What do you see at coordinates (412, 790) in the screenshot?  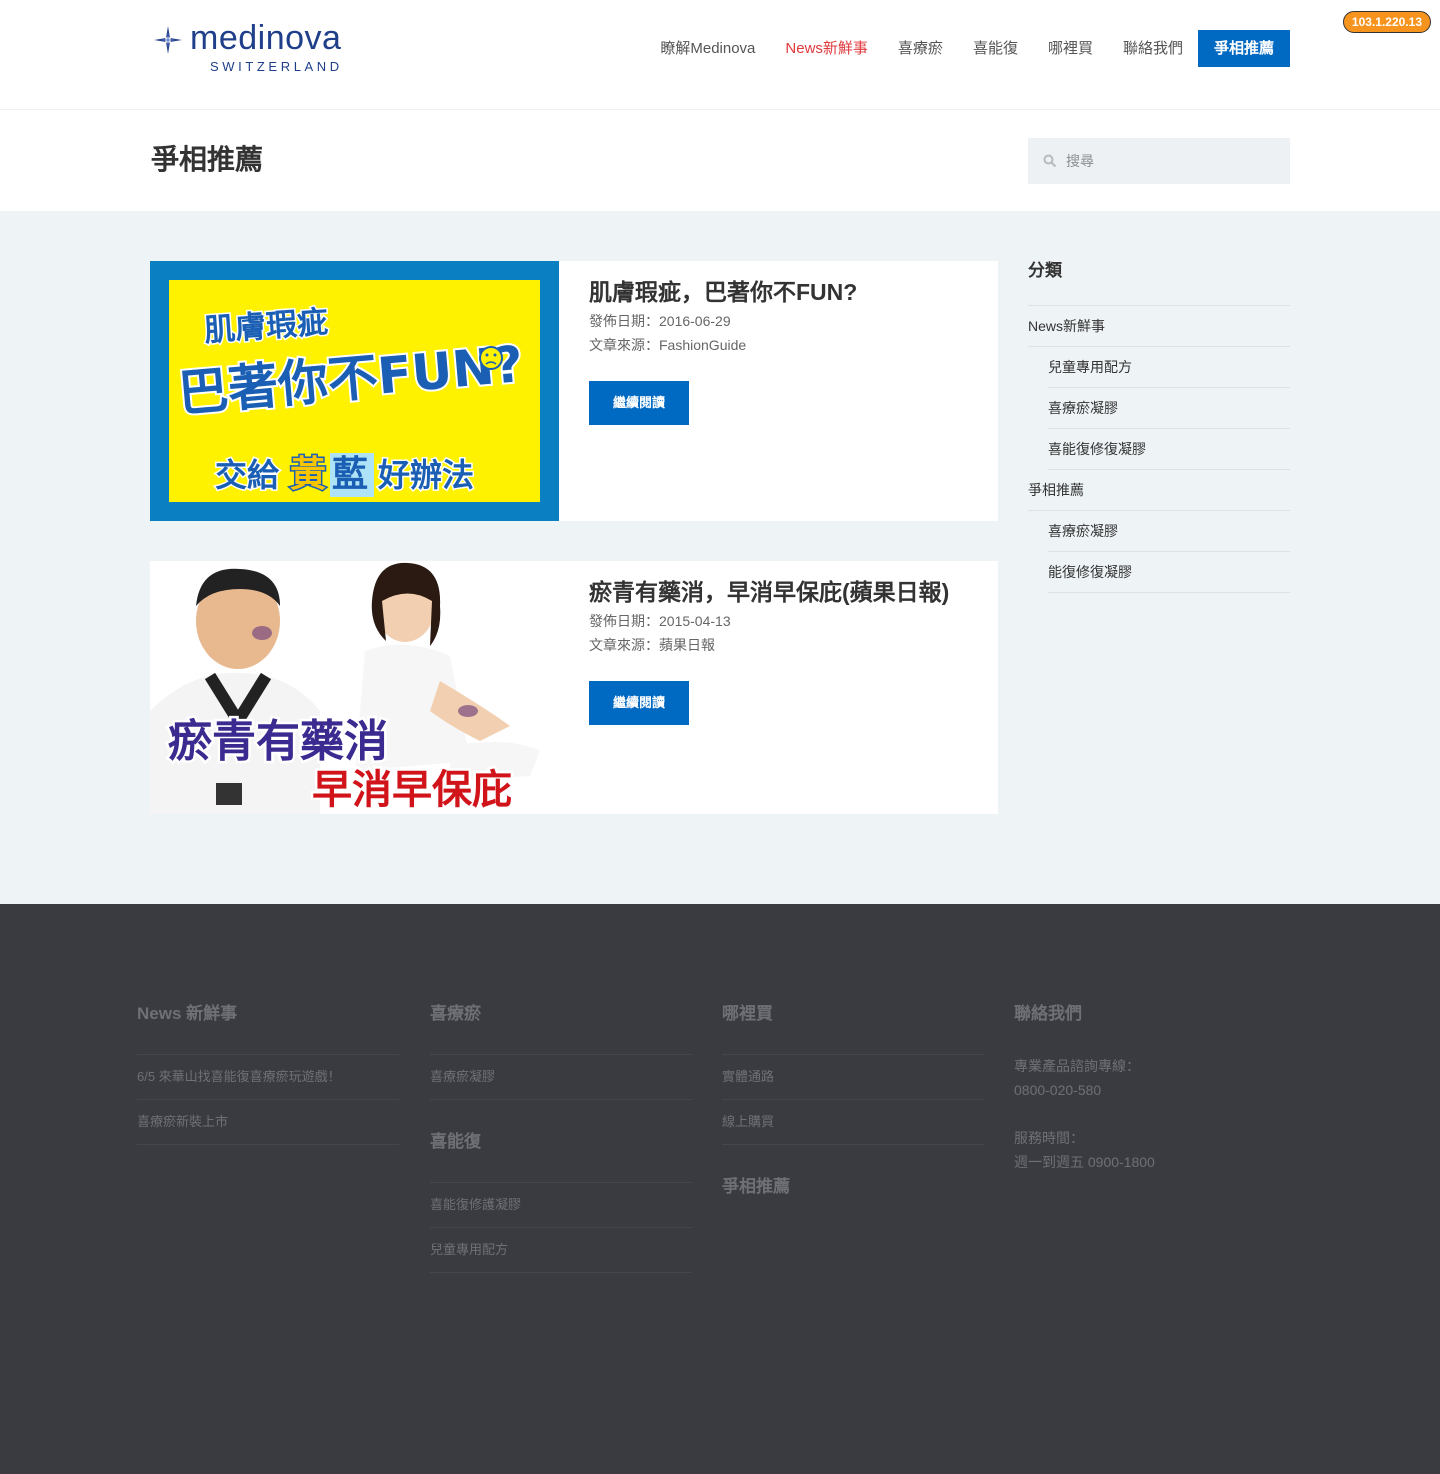 I see `banner-bruise-line2: 早消早保庇` at bounding box center [412, 790].